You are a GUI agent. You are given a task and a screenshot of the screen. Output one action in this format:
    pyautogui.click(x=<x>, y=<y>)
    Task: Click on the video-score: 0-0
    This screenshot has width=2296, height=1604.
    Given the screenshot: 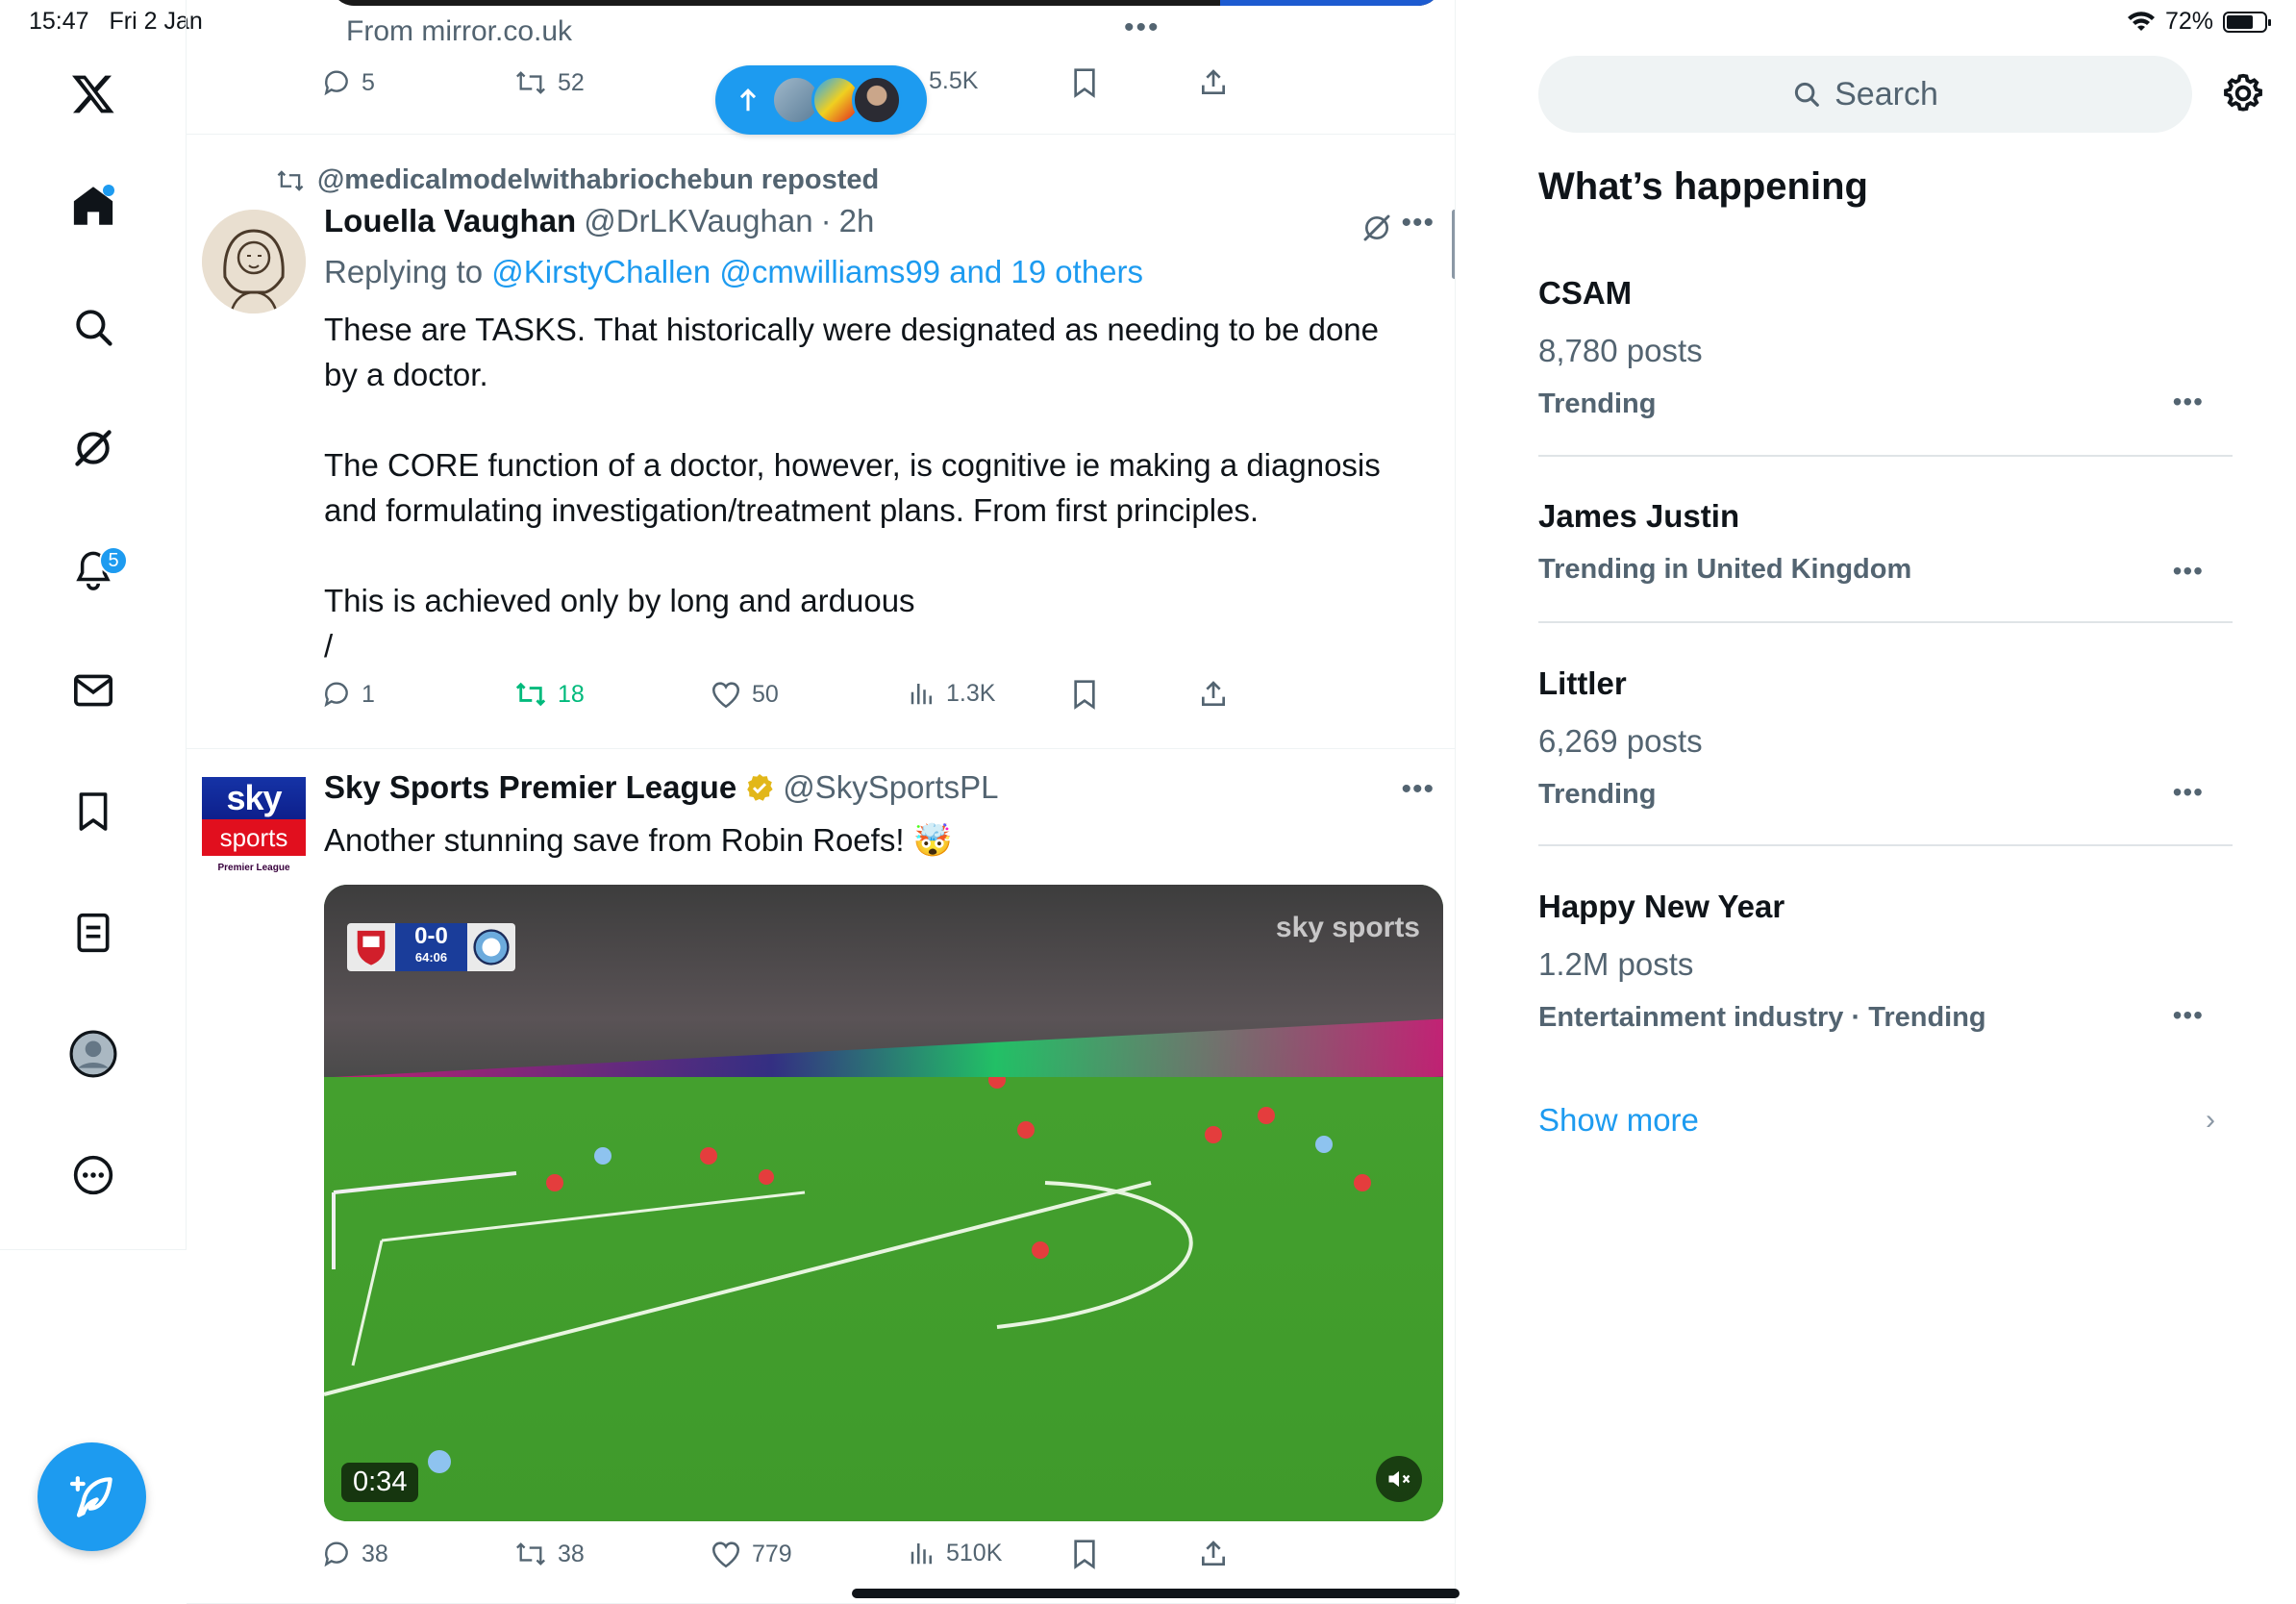 What is the action you would take?
    pyautogui.click(x=431, y=936)
    